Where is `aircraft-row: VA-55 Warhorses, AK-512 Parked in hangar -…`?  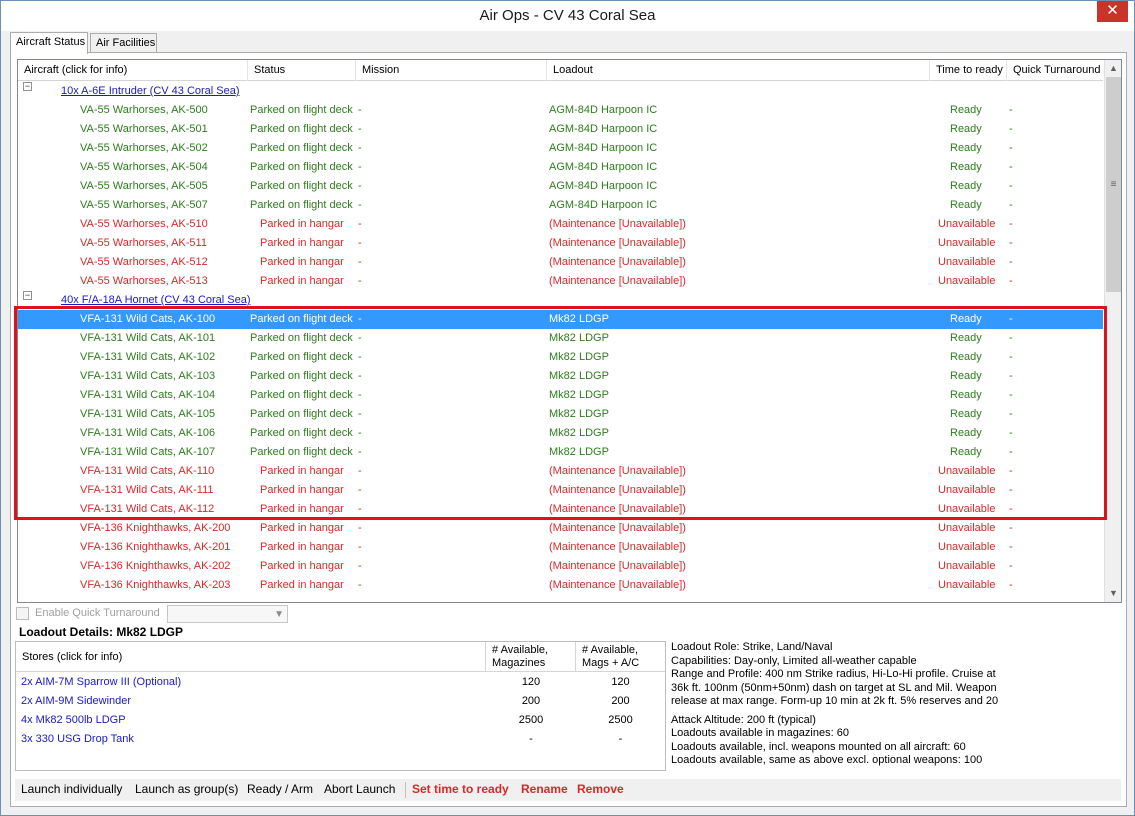 aircraft-row: VA-55 Warhorses, AK-512 Parked in hangar -… is located at coordinates (560, 262).